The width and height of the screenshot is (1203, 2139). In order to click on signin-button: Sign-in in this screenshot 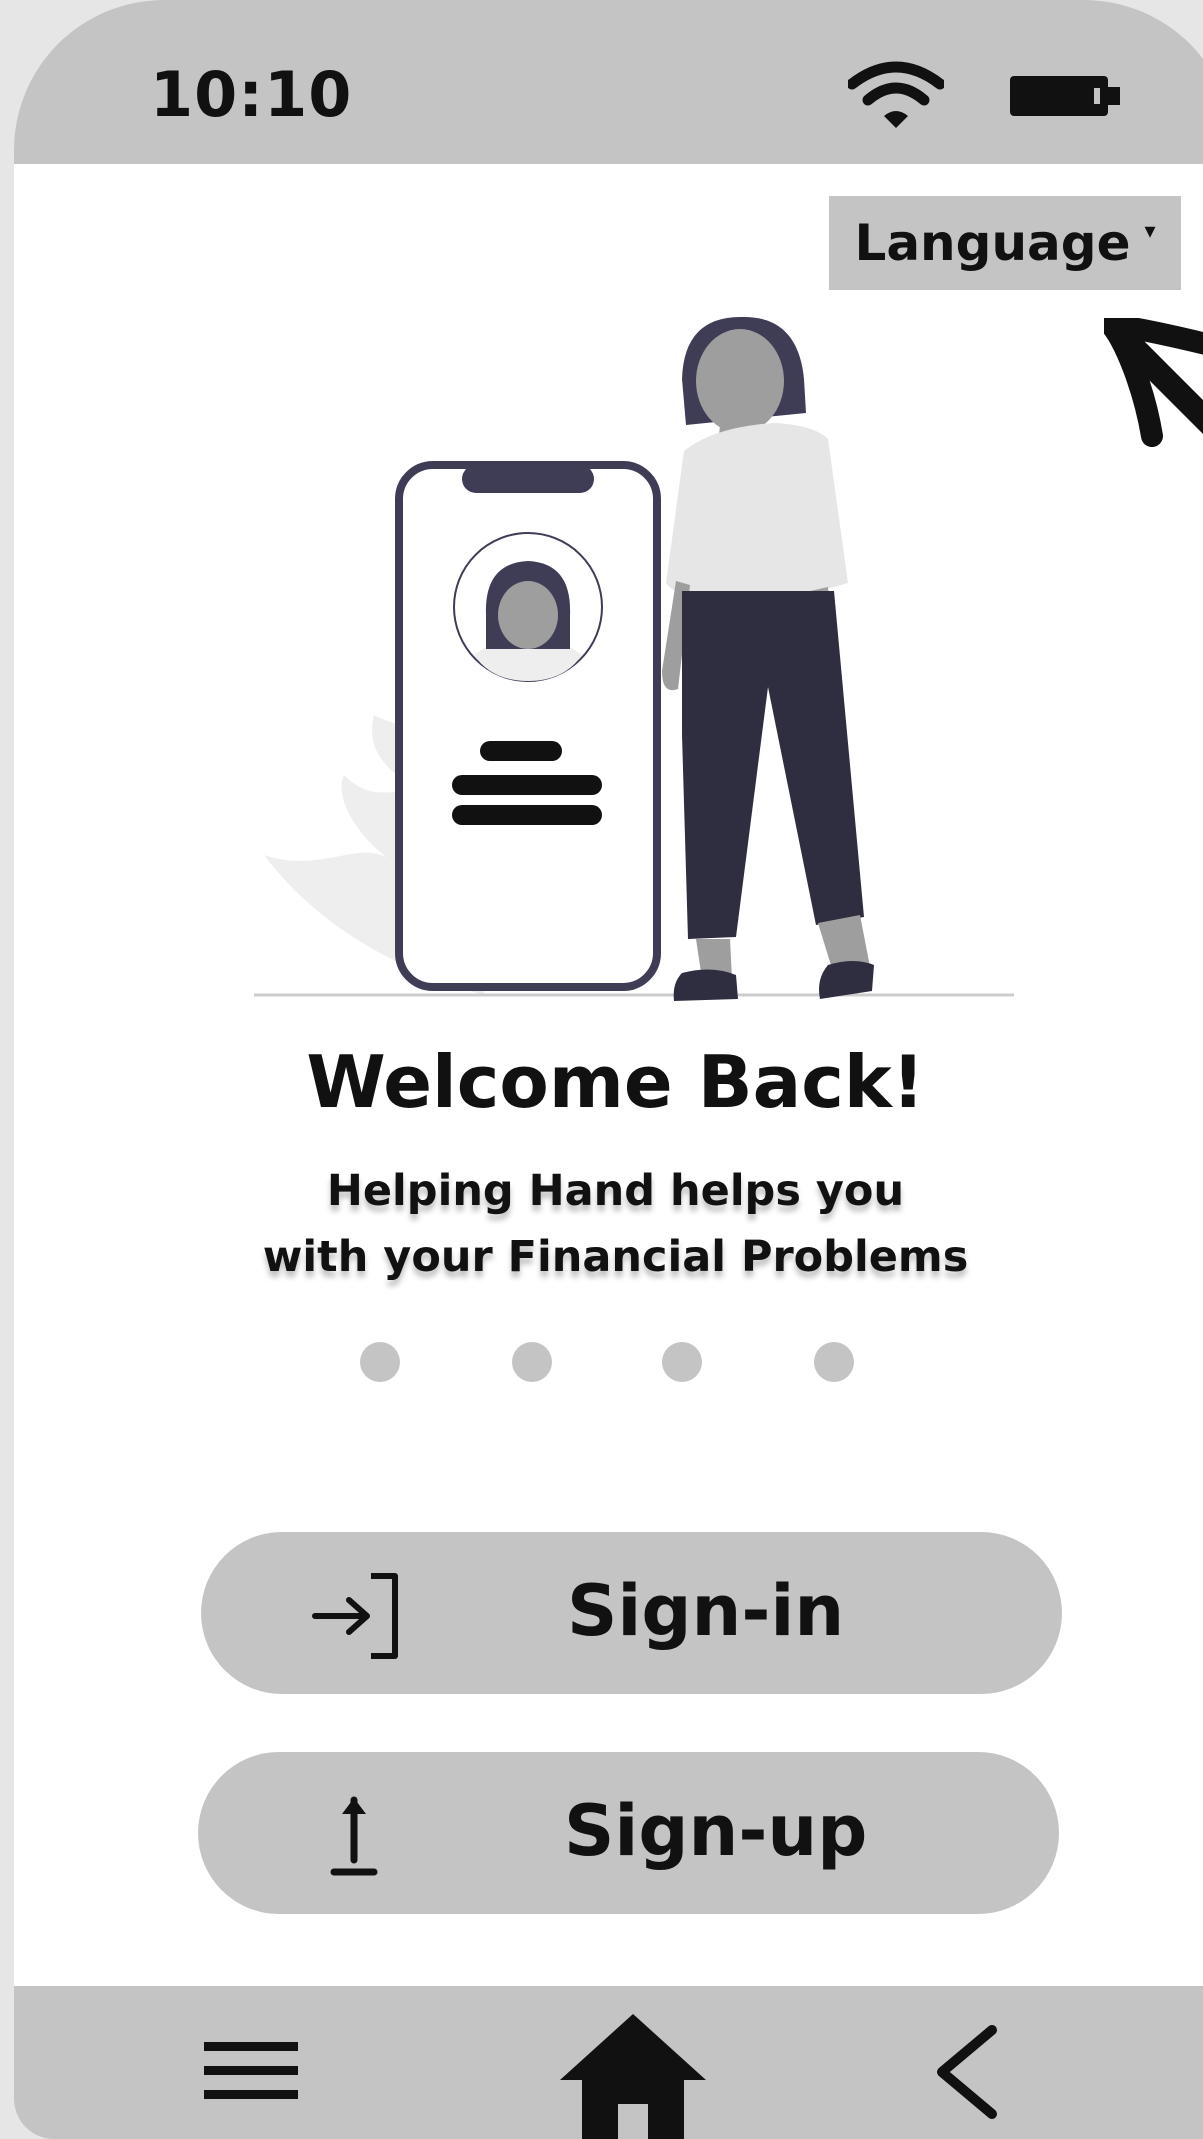, I will do `click(631, 1613)`.